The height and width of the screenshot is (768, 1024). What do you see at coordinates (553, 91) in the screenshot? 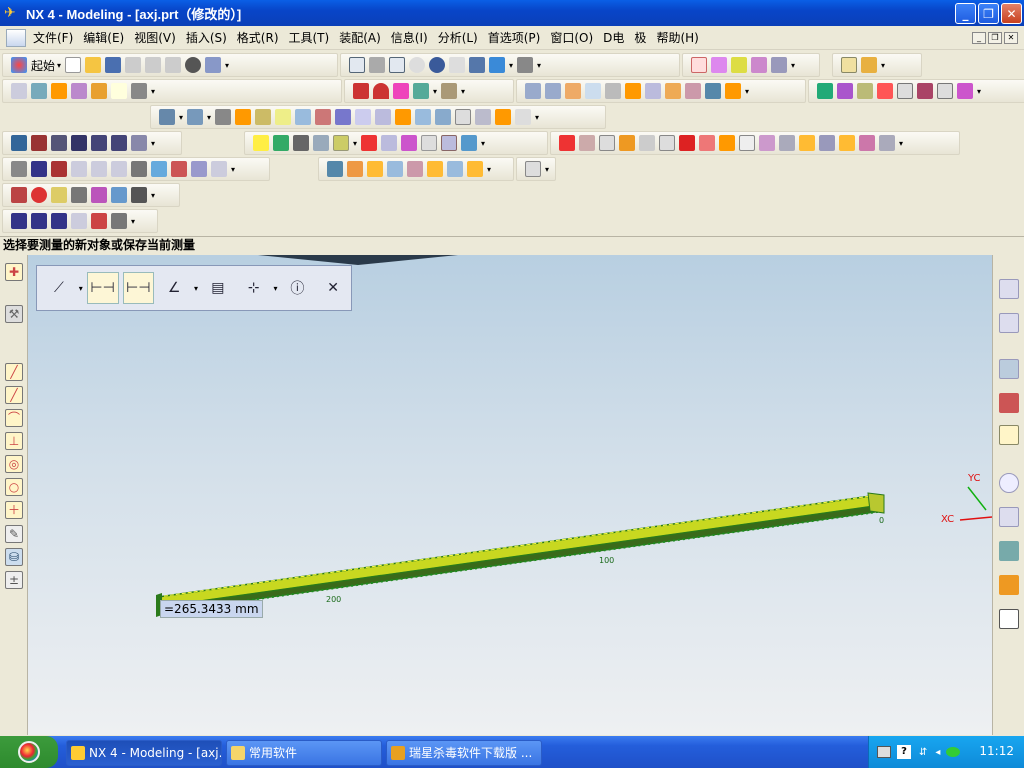
I see `revolve-icon` at bounding box center [553, 91].